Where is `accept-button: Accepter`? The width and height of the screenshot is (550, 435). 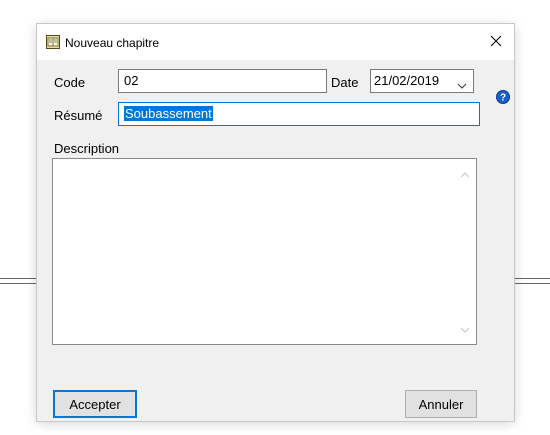 accept-button: Accepter is located at coordinates (95, 404).